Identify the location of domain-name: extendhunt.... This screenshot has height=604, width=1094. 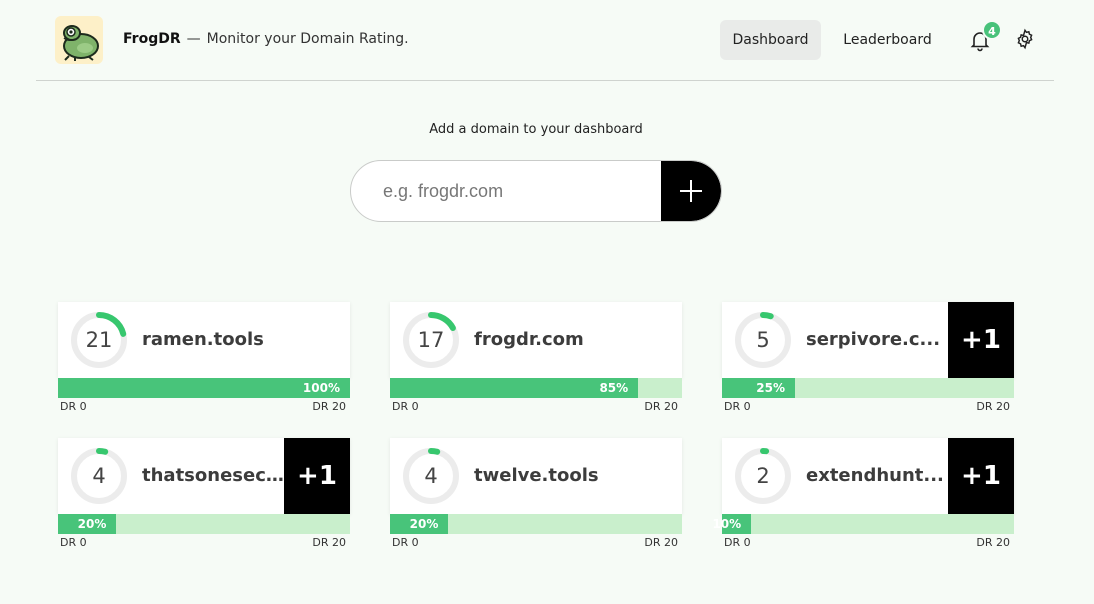
(877, 475).